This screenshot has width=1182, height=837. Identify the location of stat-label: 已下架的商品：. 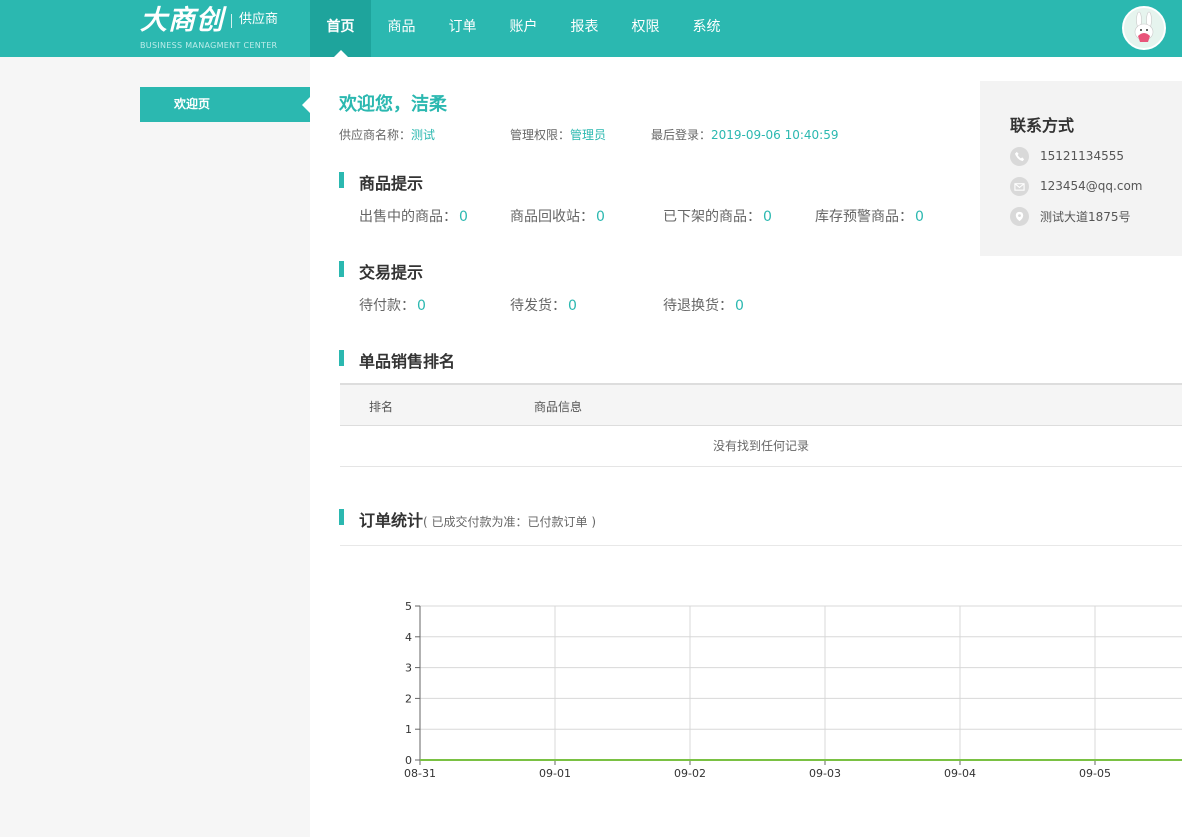
(712, 217).